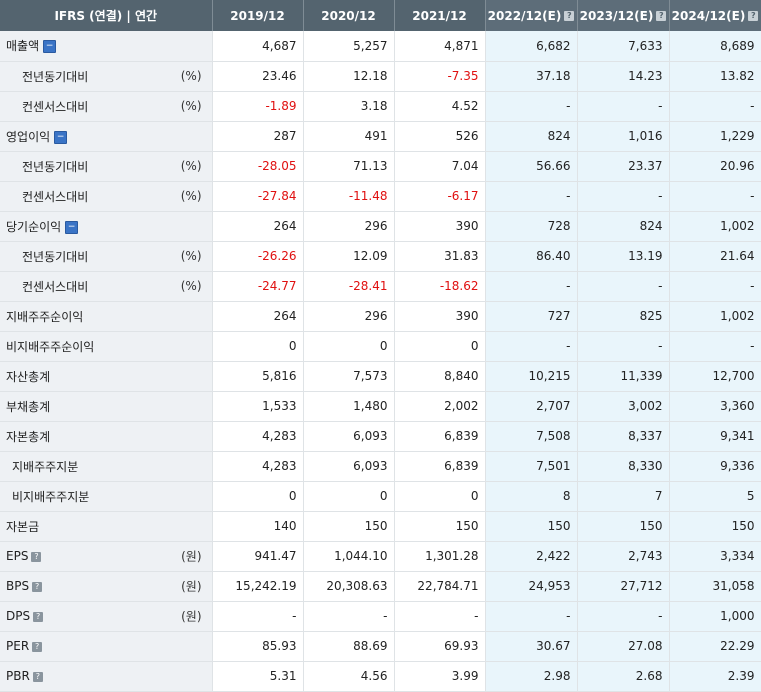  What do you see at coordinates (623, 646) in the screenshot?
I see `value-cell: 27.08` at bounding box center [623, 646].